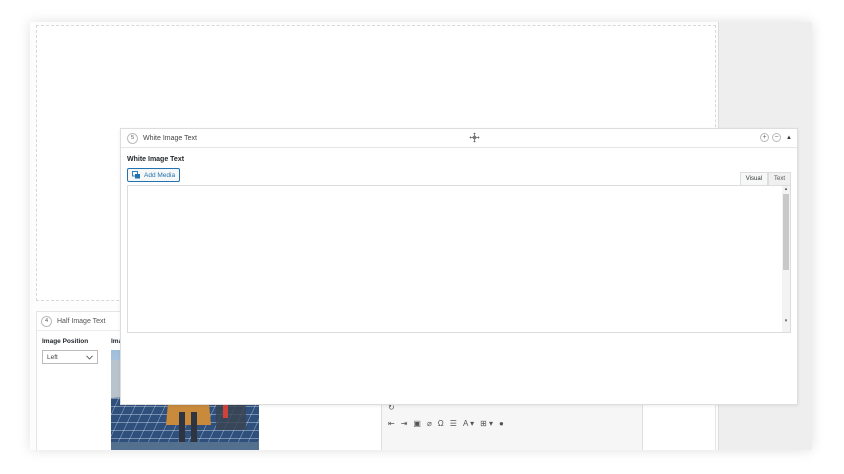 This screenshot has width=844, height=474. Describe the element at coordinates (160, 175) in the screenshot. I see `add-media-label: Add Media` at that location.